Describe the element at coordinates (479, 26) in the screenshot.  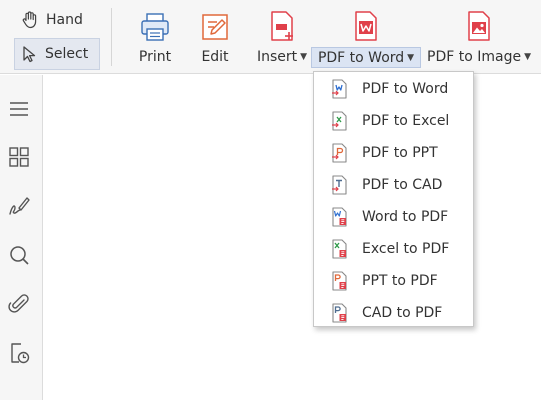
I see `pdf-to-image-icon` at that location.